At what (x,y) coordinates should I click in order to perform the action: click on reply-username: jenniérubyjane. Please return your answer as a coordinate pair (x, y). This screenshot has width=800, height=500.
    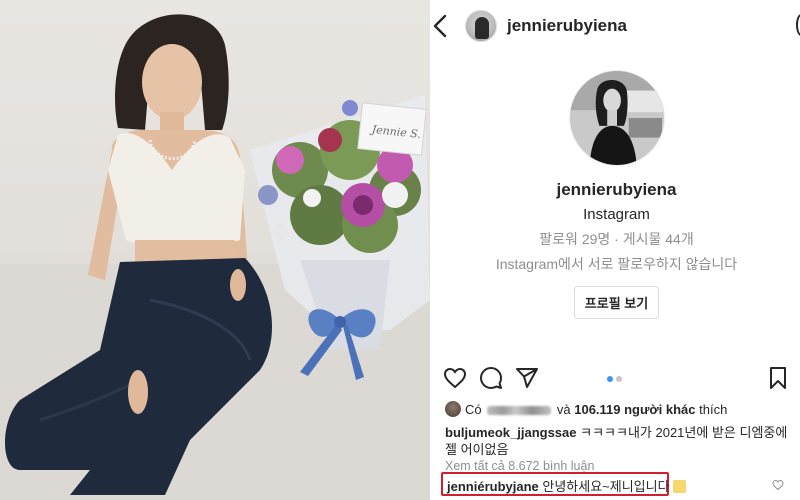
    Looking at the image, I should click on (493, 486).